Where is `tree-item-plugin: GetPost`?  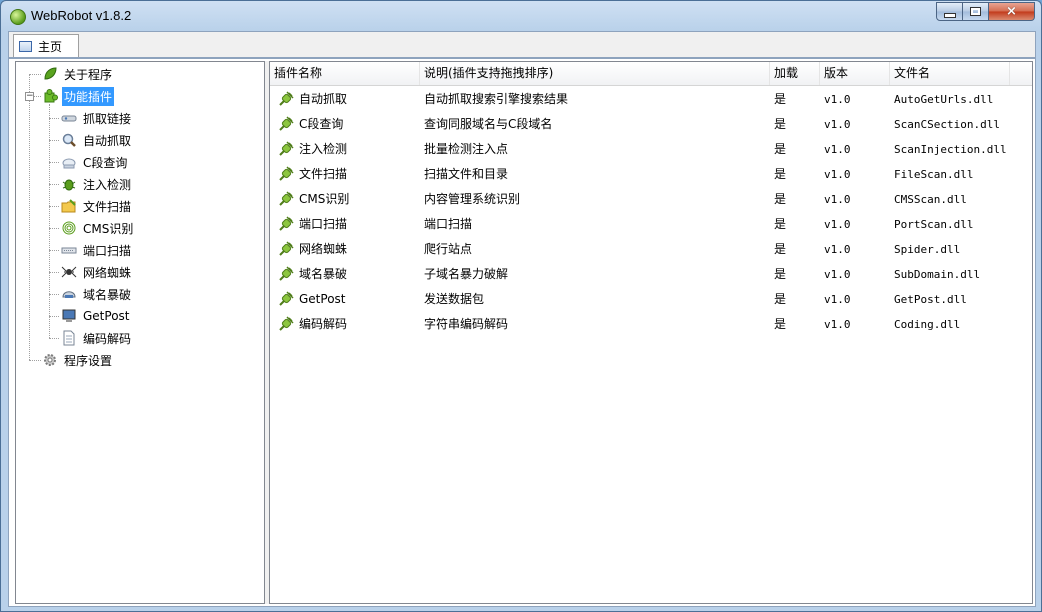 tree-item-plugin: GetPost is located at coordinates (96, 316).